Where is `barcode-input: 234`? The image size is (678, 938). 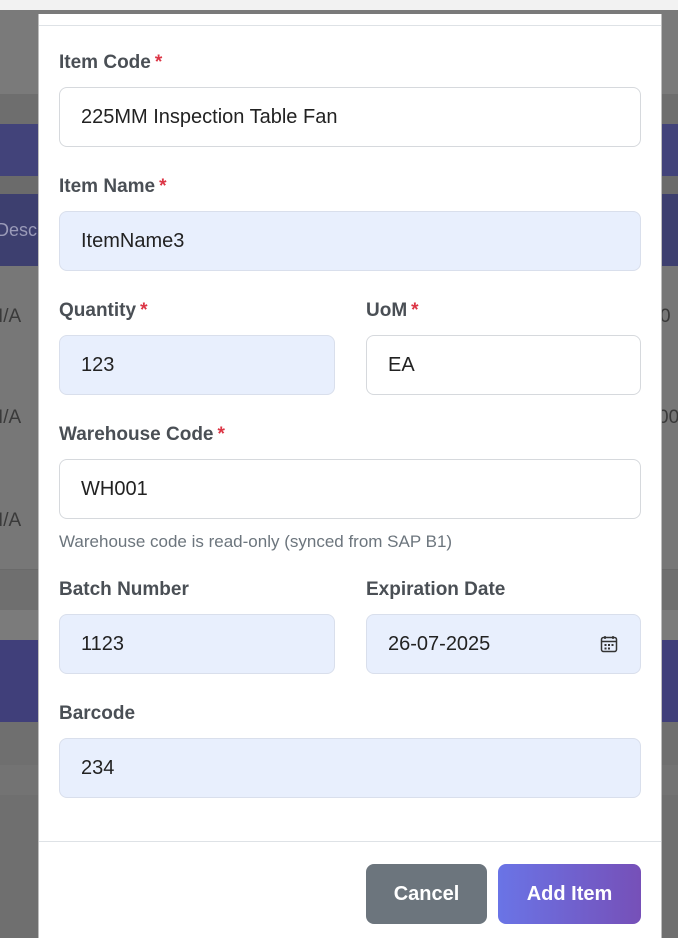
barcode-input: 234 is located at coordinates (350, 768).